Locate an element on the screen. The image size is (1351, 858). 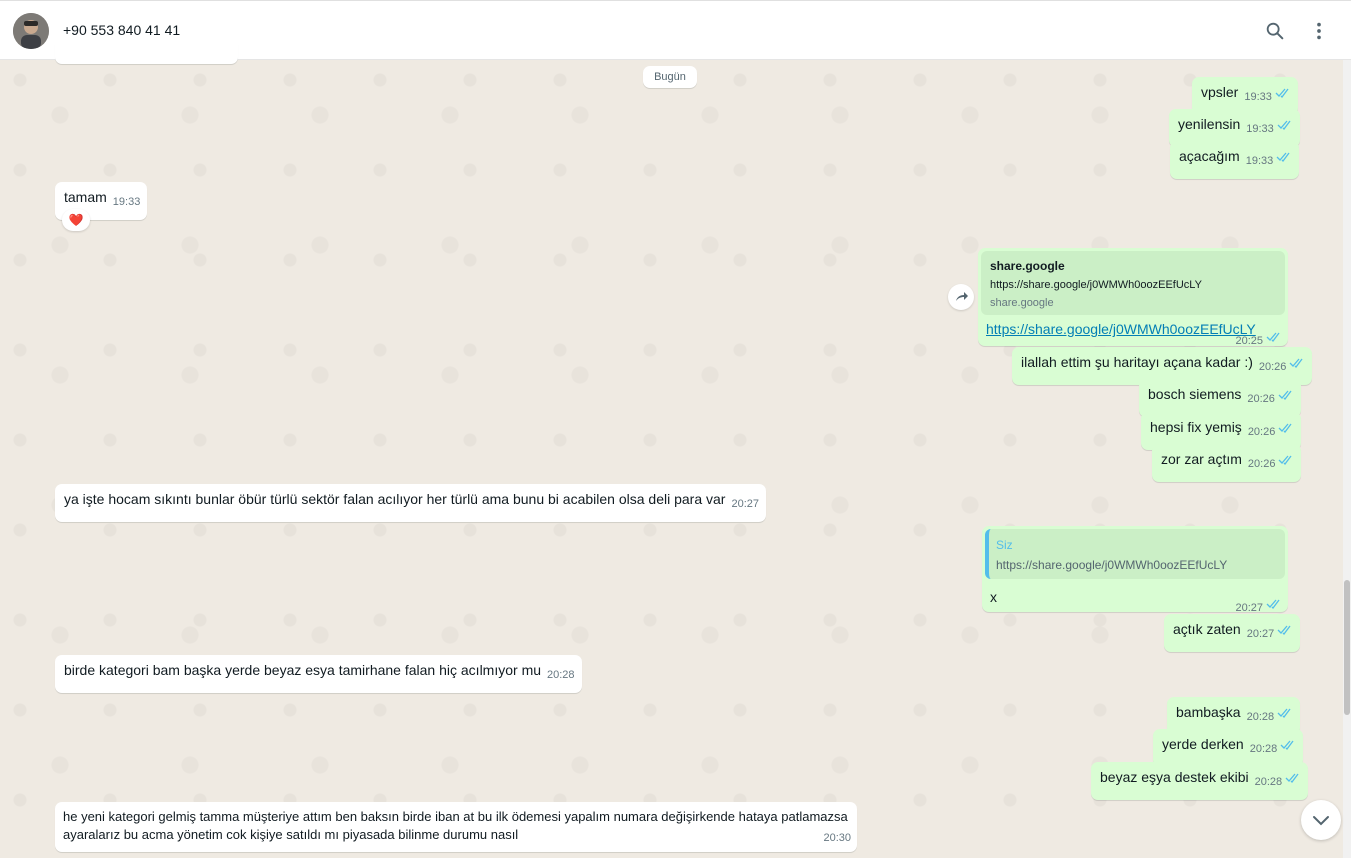
link-preview-title: share.google is located at coordinates (1027, 266).